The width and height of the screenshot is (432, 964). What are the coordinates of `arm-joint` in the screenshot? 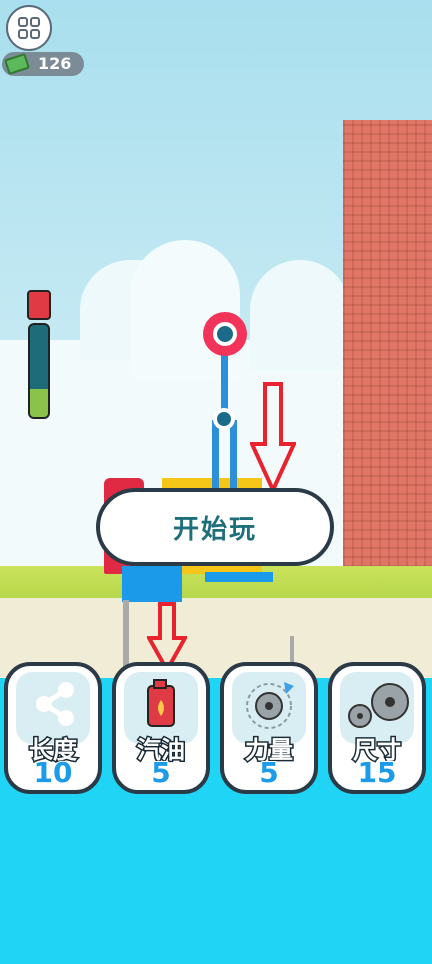 It's located at (224, 419).